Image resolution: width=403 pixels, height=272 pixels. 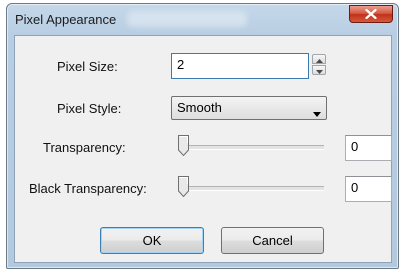 I want to click on pixel-style-dropdown: Smooth, so click(x=249, y=108).